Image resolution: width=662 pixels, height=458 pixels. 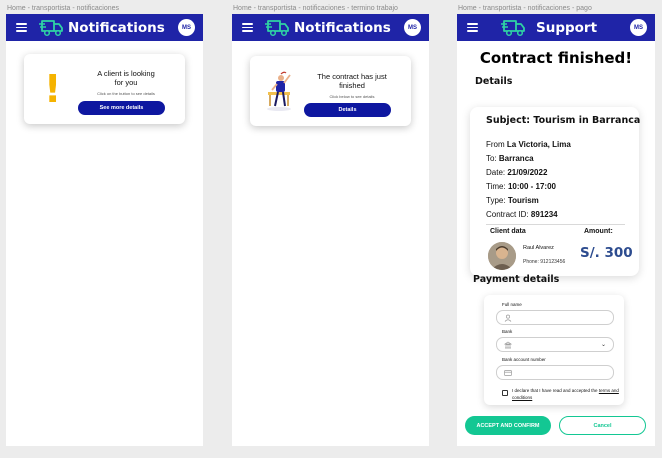 What do you see at coordinates (507, 331) in the screenshot?
I see `bank-label: Bank` at bounding box center [507, 331].